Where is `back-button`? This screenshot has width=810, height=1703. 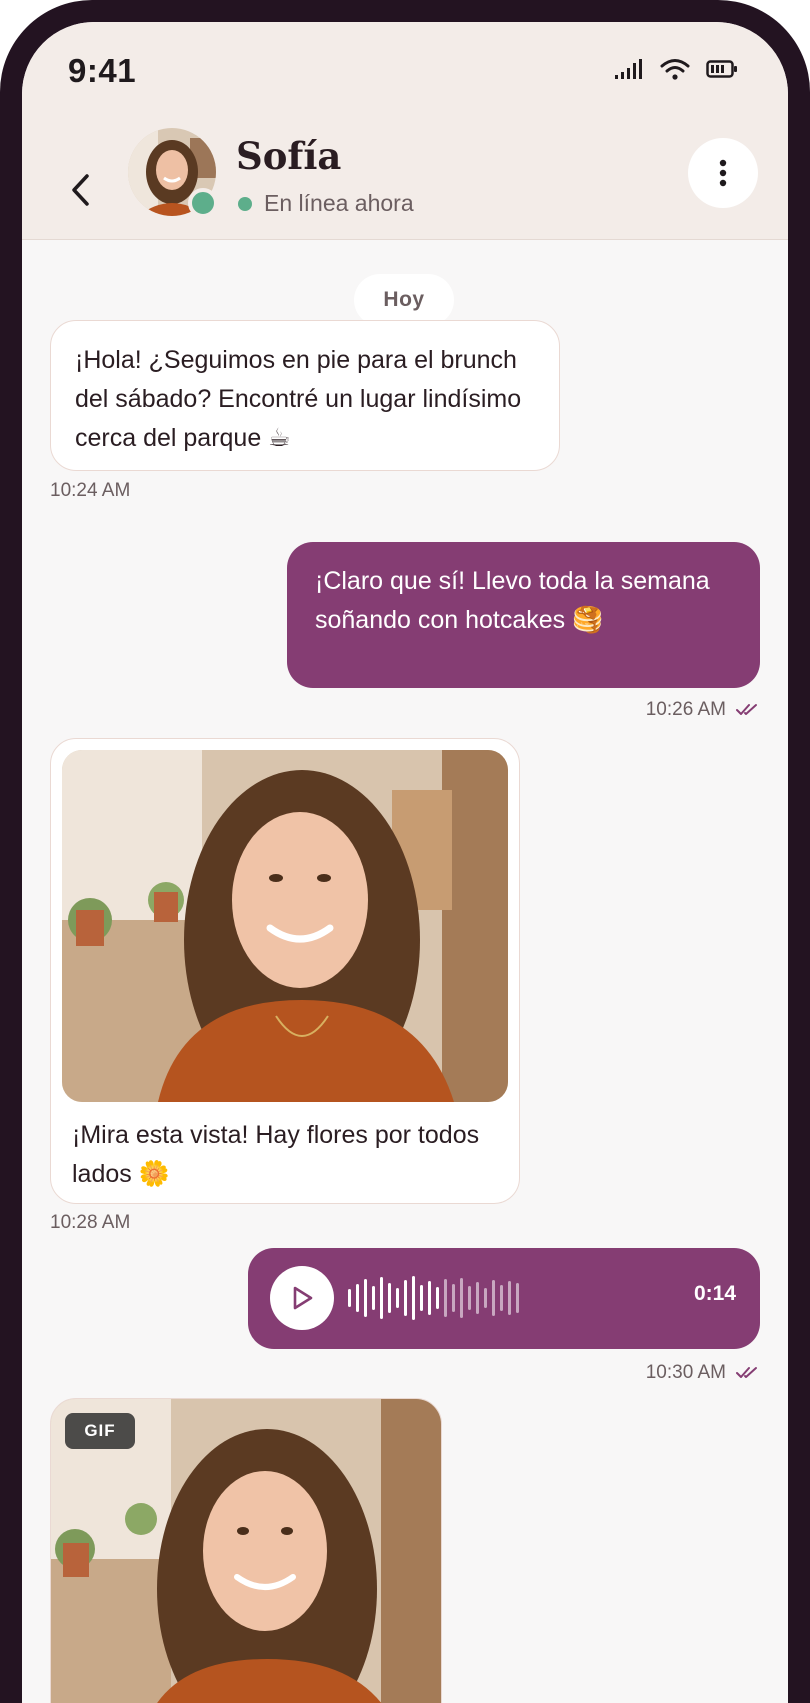
back-button is located at coordinates (80, 190).